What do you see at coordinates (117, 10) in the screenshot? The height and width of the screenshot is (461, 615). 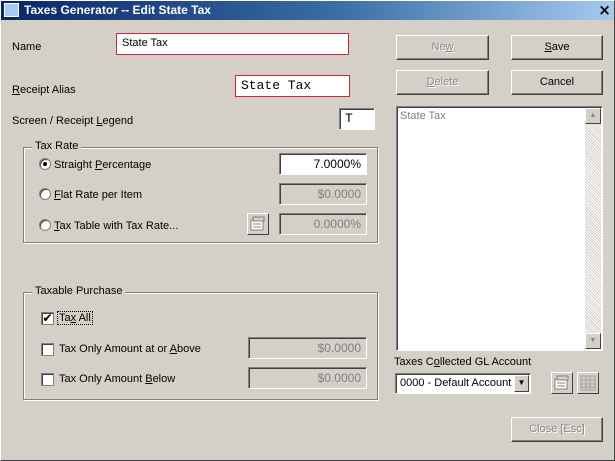 I see `window-title: Taxes Generator -- Edit State Tax` at bounding box center [117, 10].